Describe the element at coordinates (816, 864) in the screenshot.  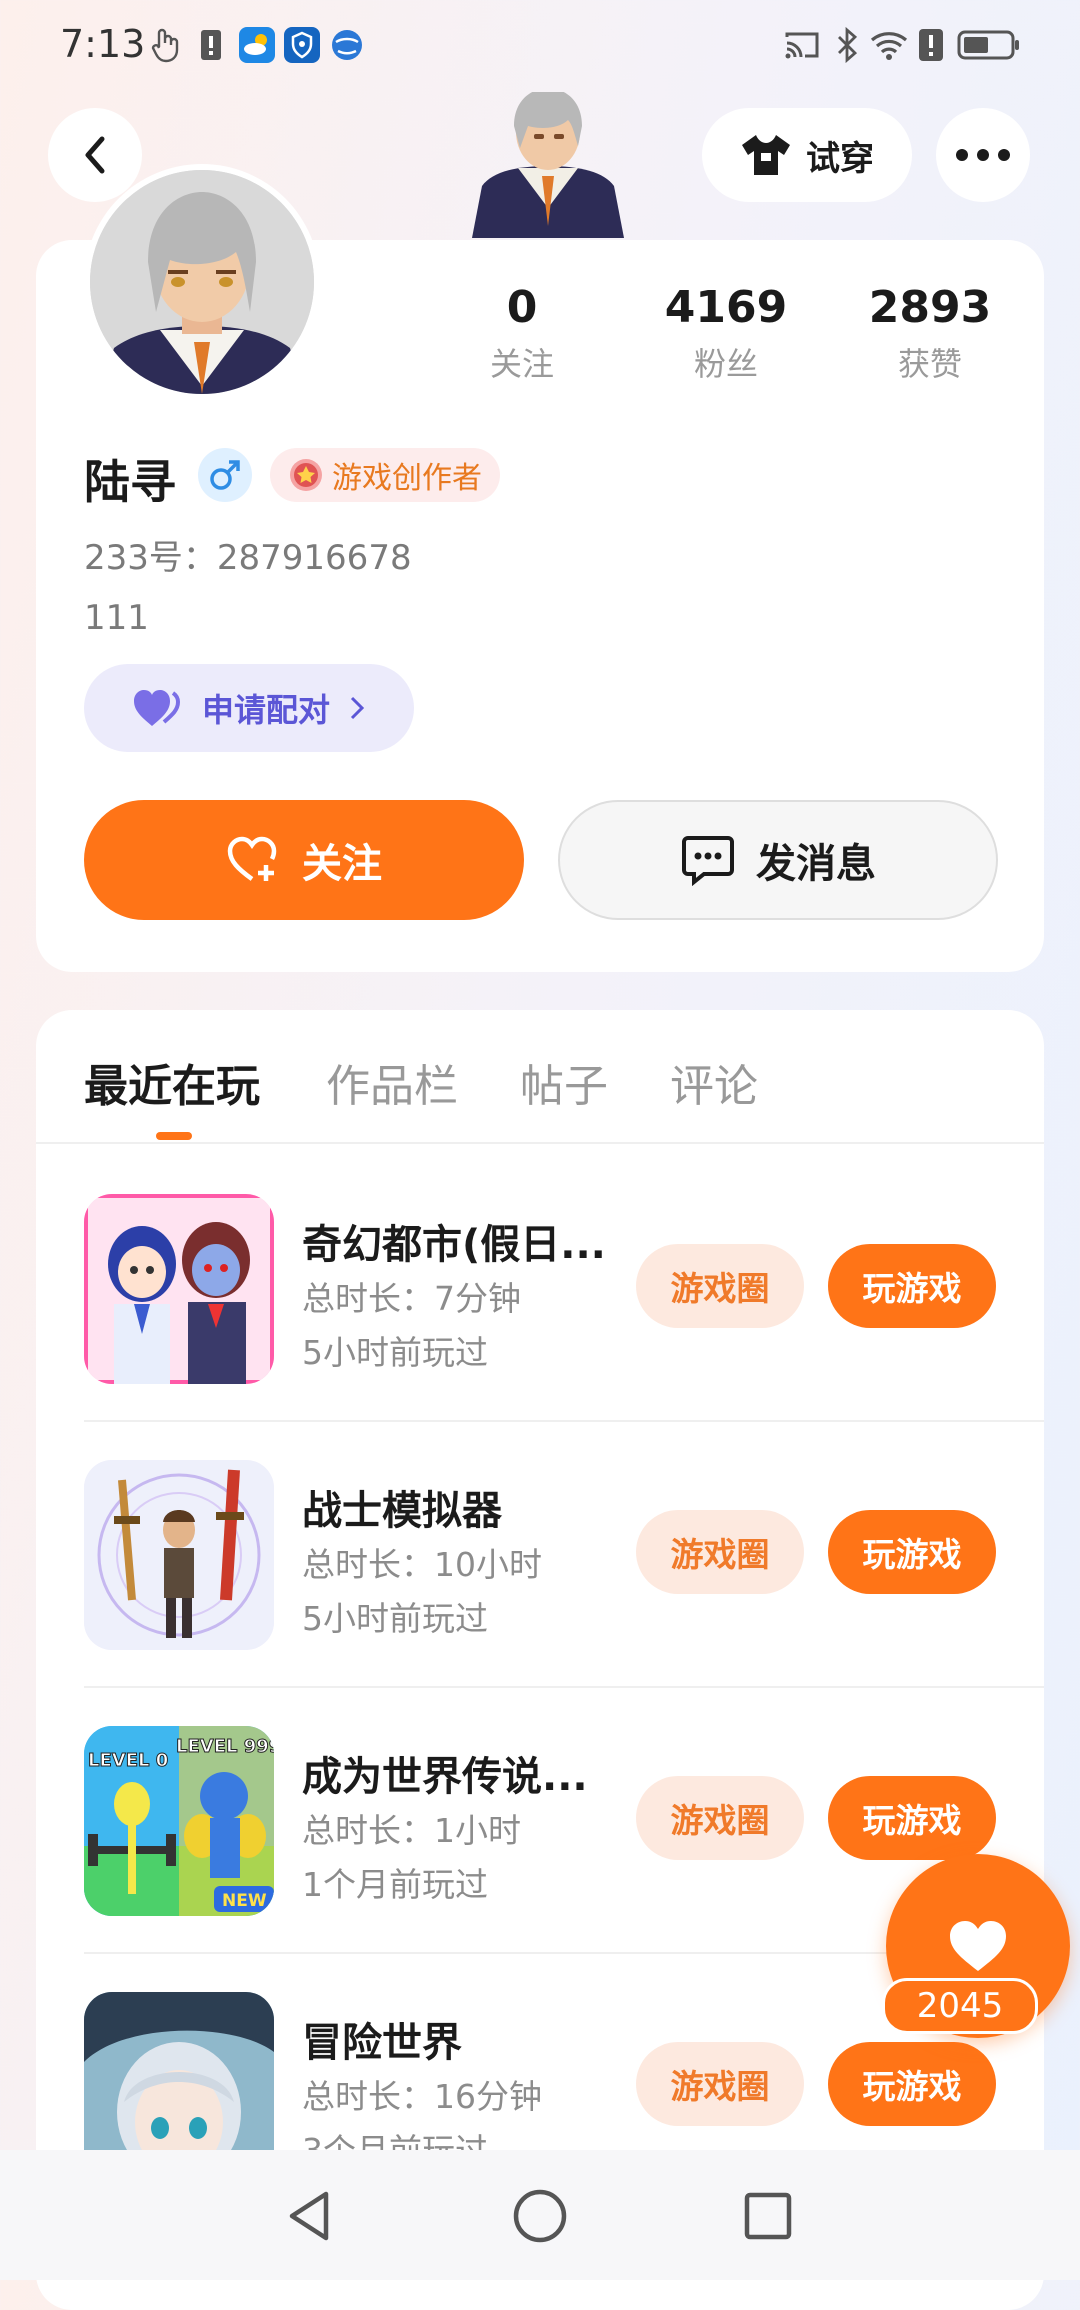
I see `message-label: 发消息` at that location.